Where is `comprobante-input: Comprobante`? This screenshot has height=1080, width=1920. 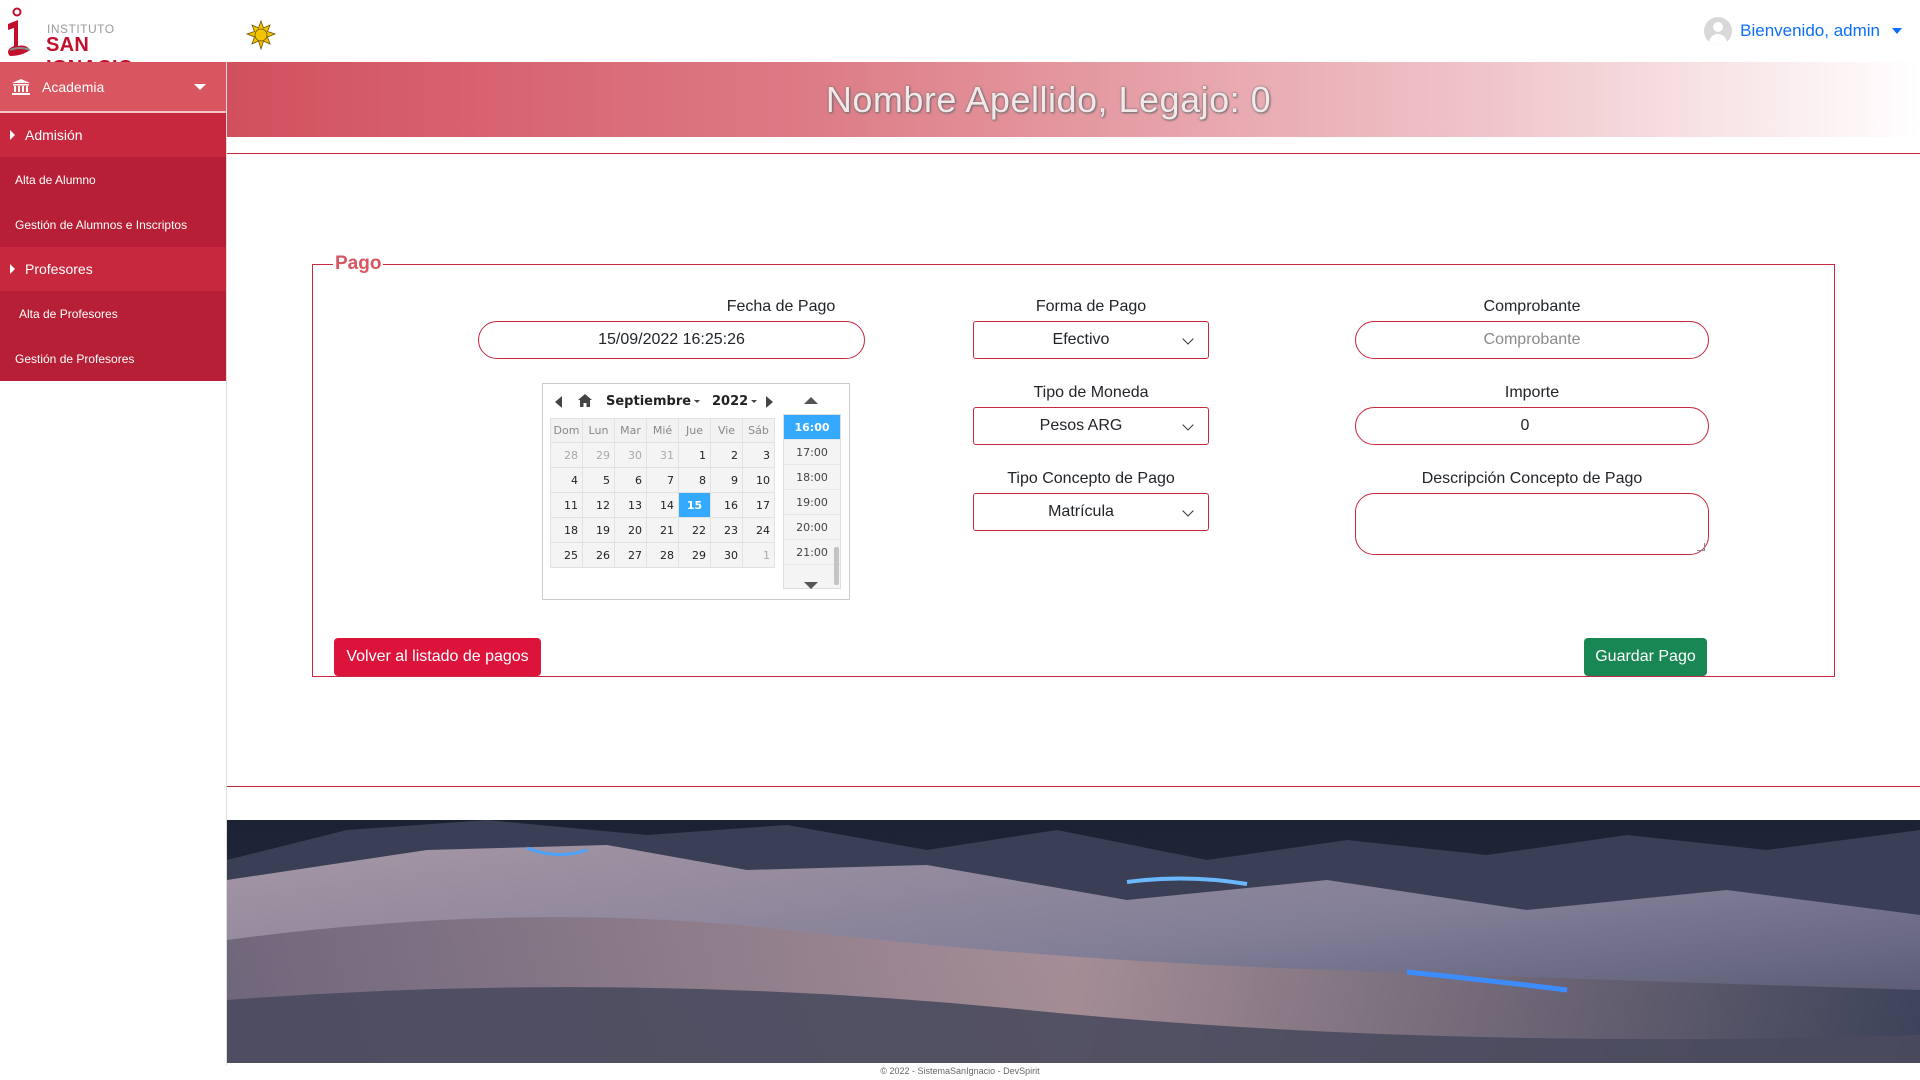 comprobante-input: Comprobante is located at coordinates (1532, 340).